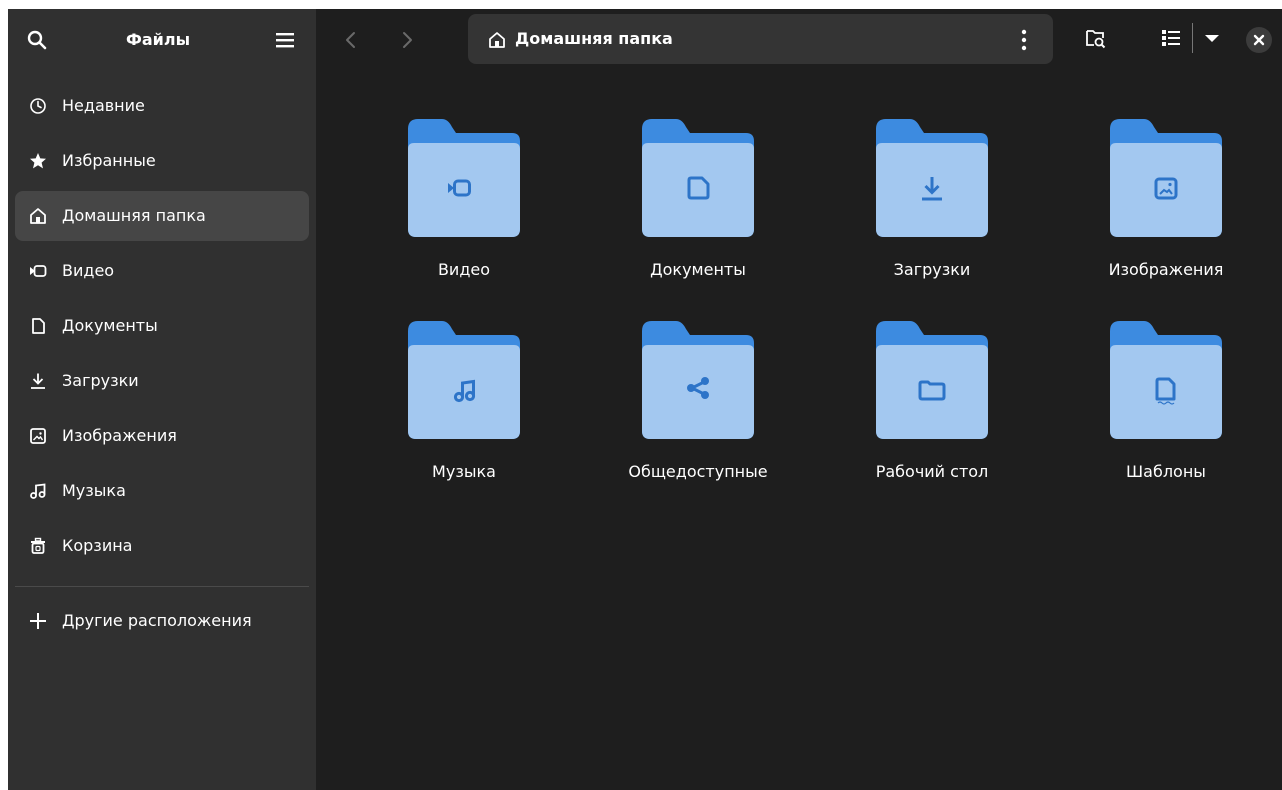 This screenshot has width=1282, height=790. I want to click on list-view-icon, so click(1171, 38).